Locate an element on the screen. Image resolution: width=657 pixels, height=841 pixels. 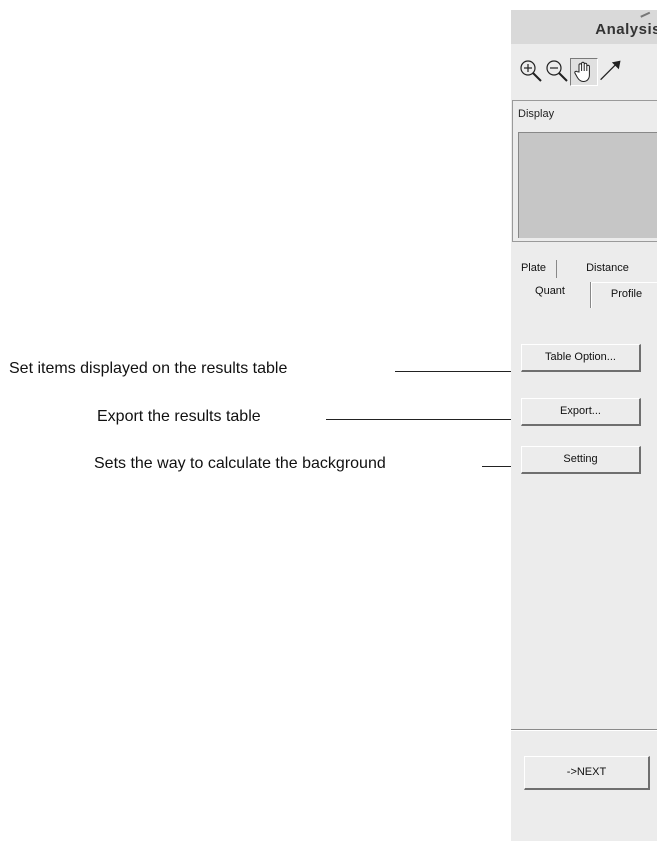
pan-button is located at coordinates (584, 72).